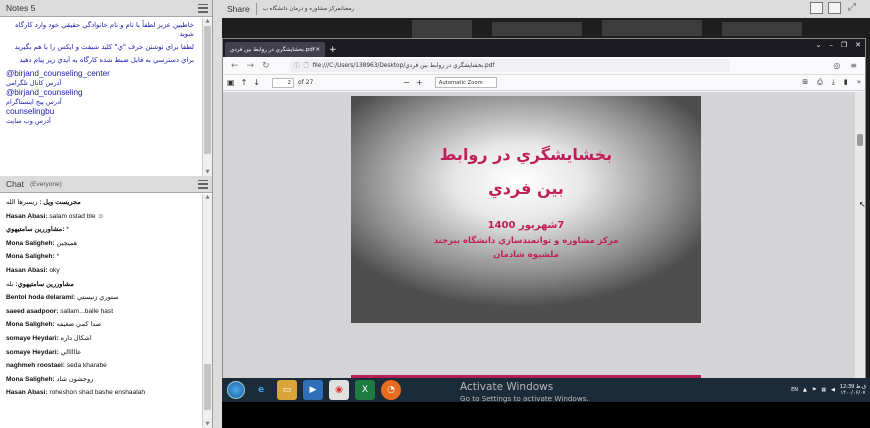  What do you see at coordinates (391, 390) in the screenshot?
I see `firefox-icon: ◔` at bounding box center [391, 390].